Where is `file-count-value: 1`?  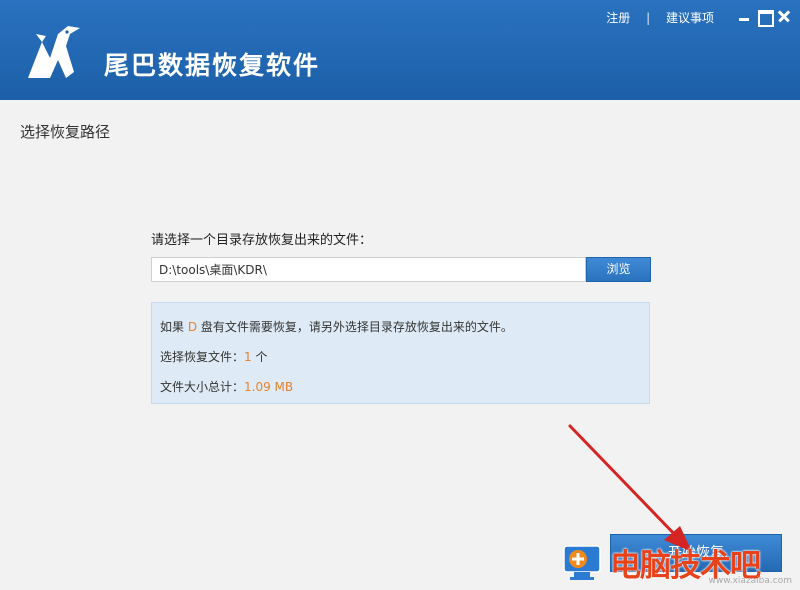 file-count-value: 1 is located at coordinates (248, 357).